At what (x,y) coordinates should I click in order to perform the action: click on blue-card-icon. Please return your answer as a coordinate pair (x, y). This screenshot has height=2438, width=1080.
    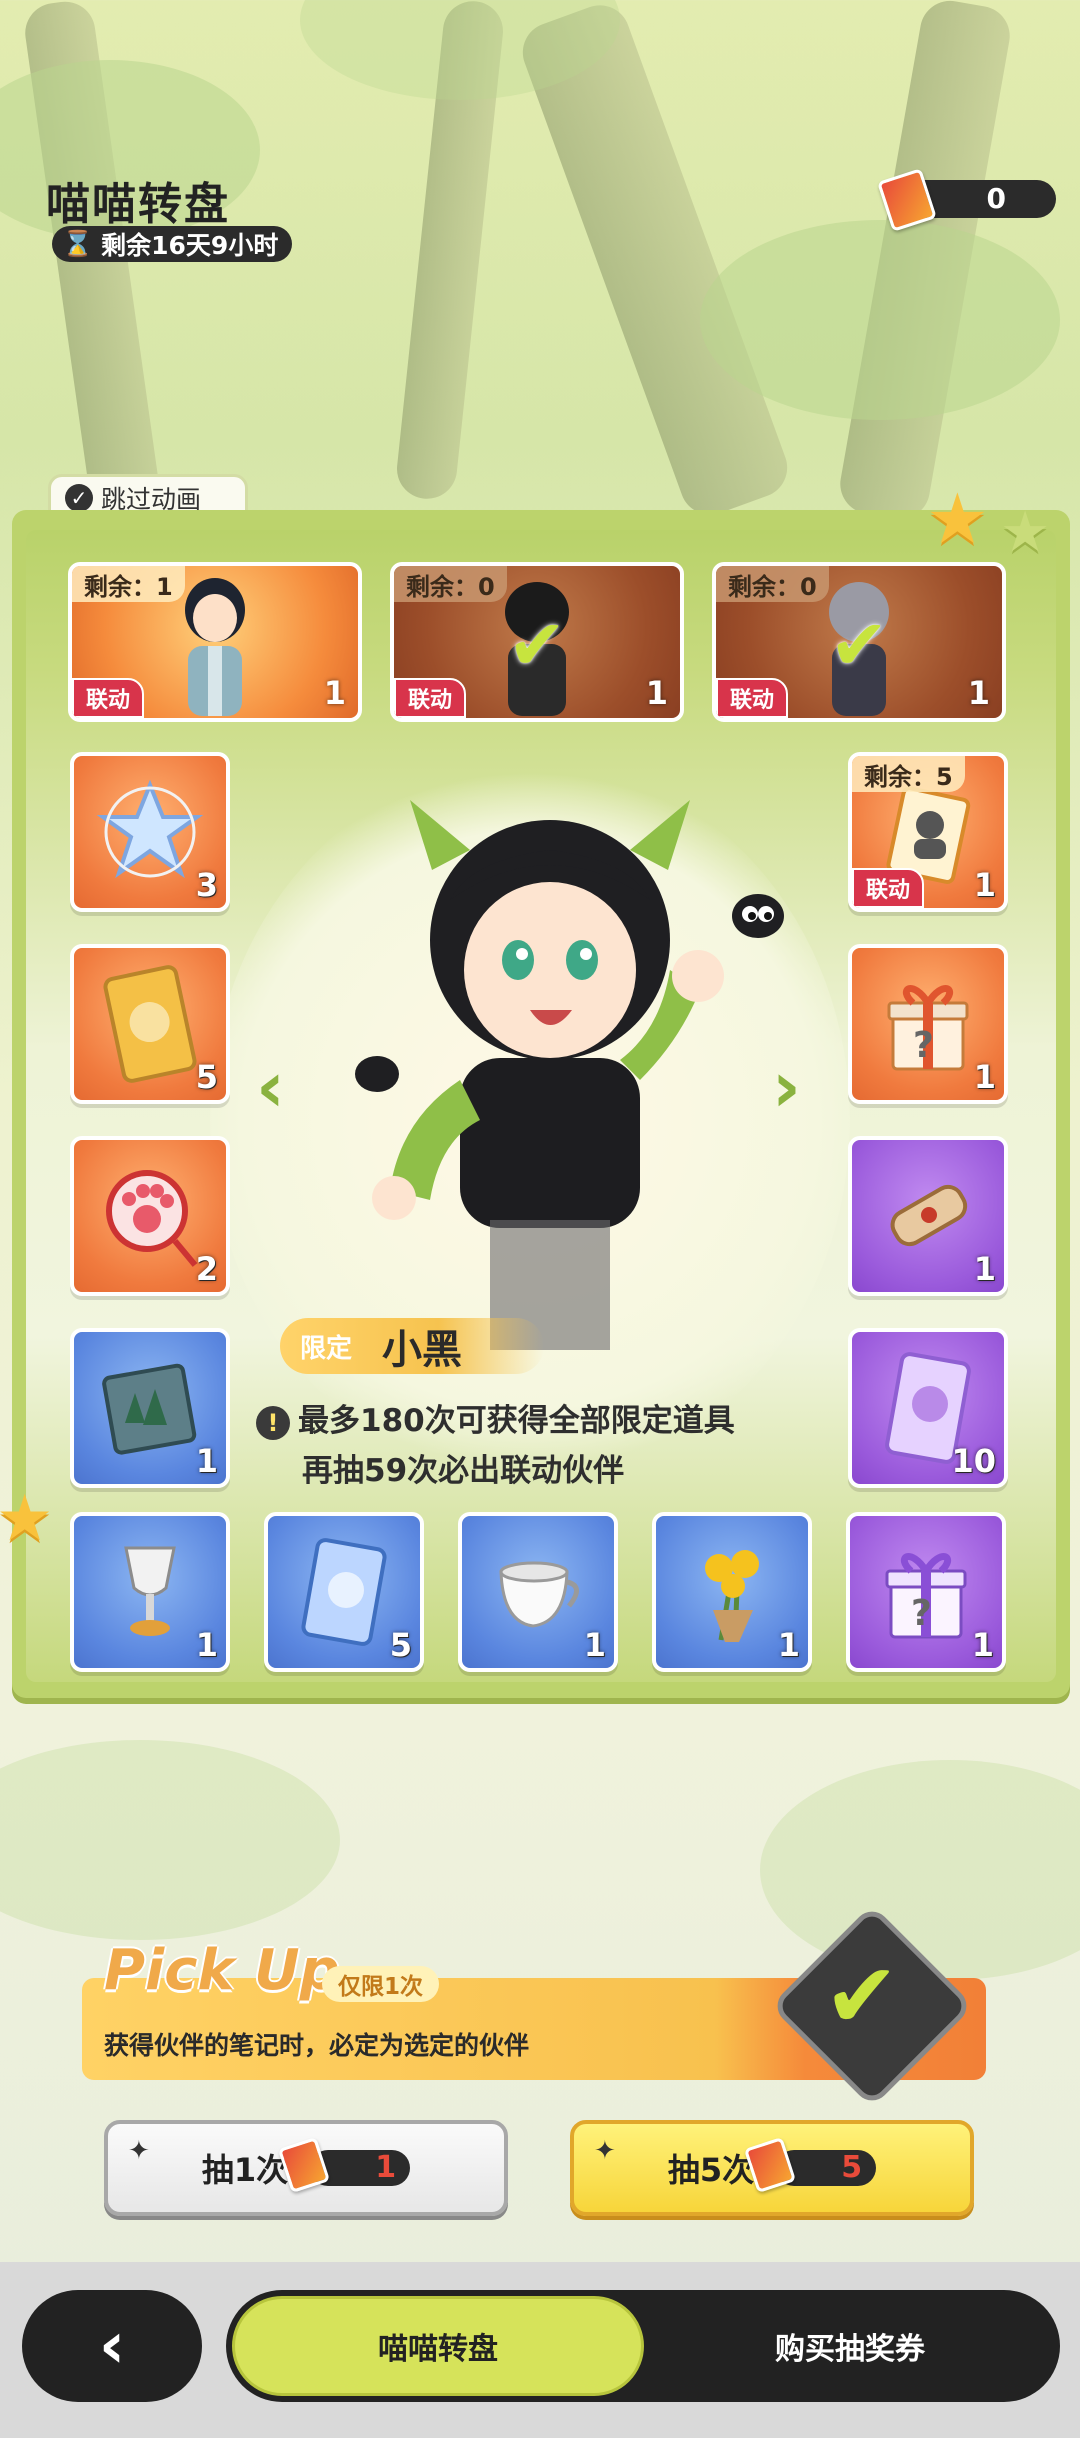
    Looking at the image, I should click on (344, 1592).